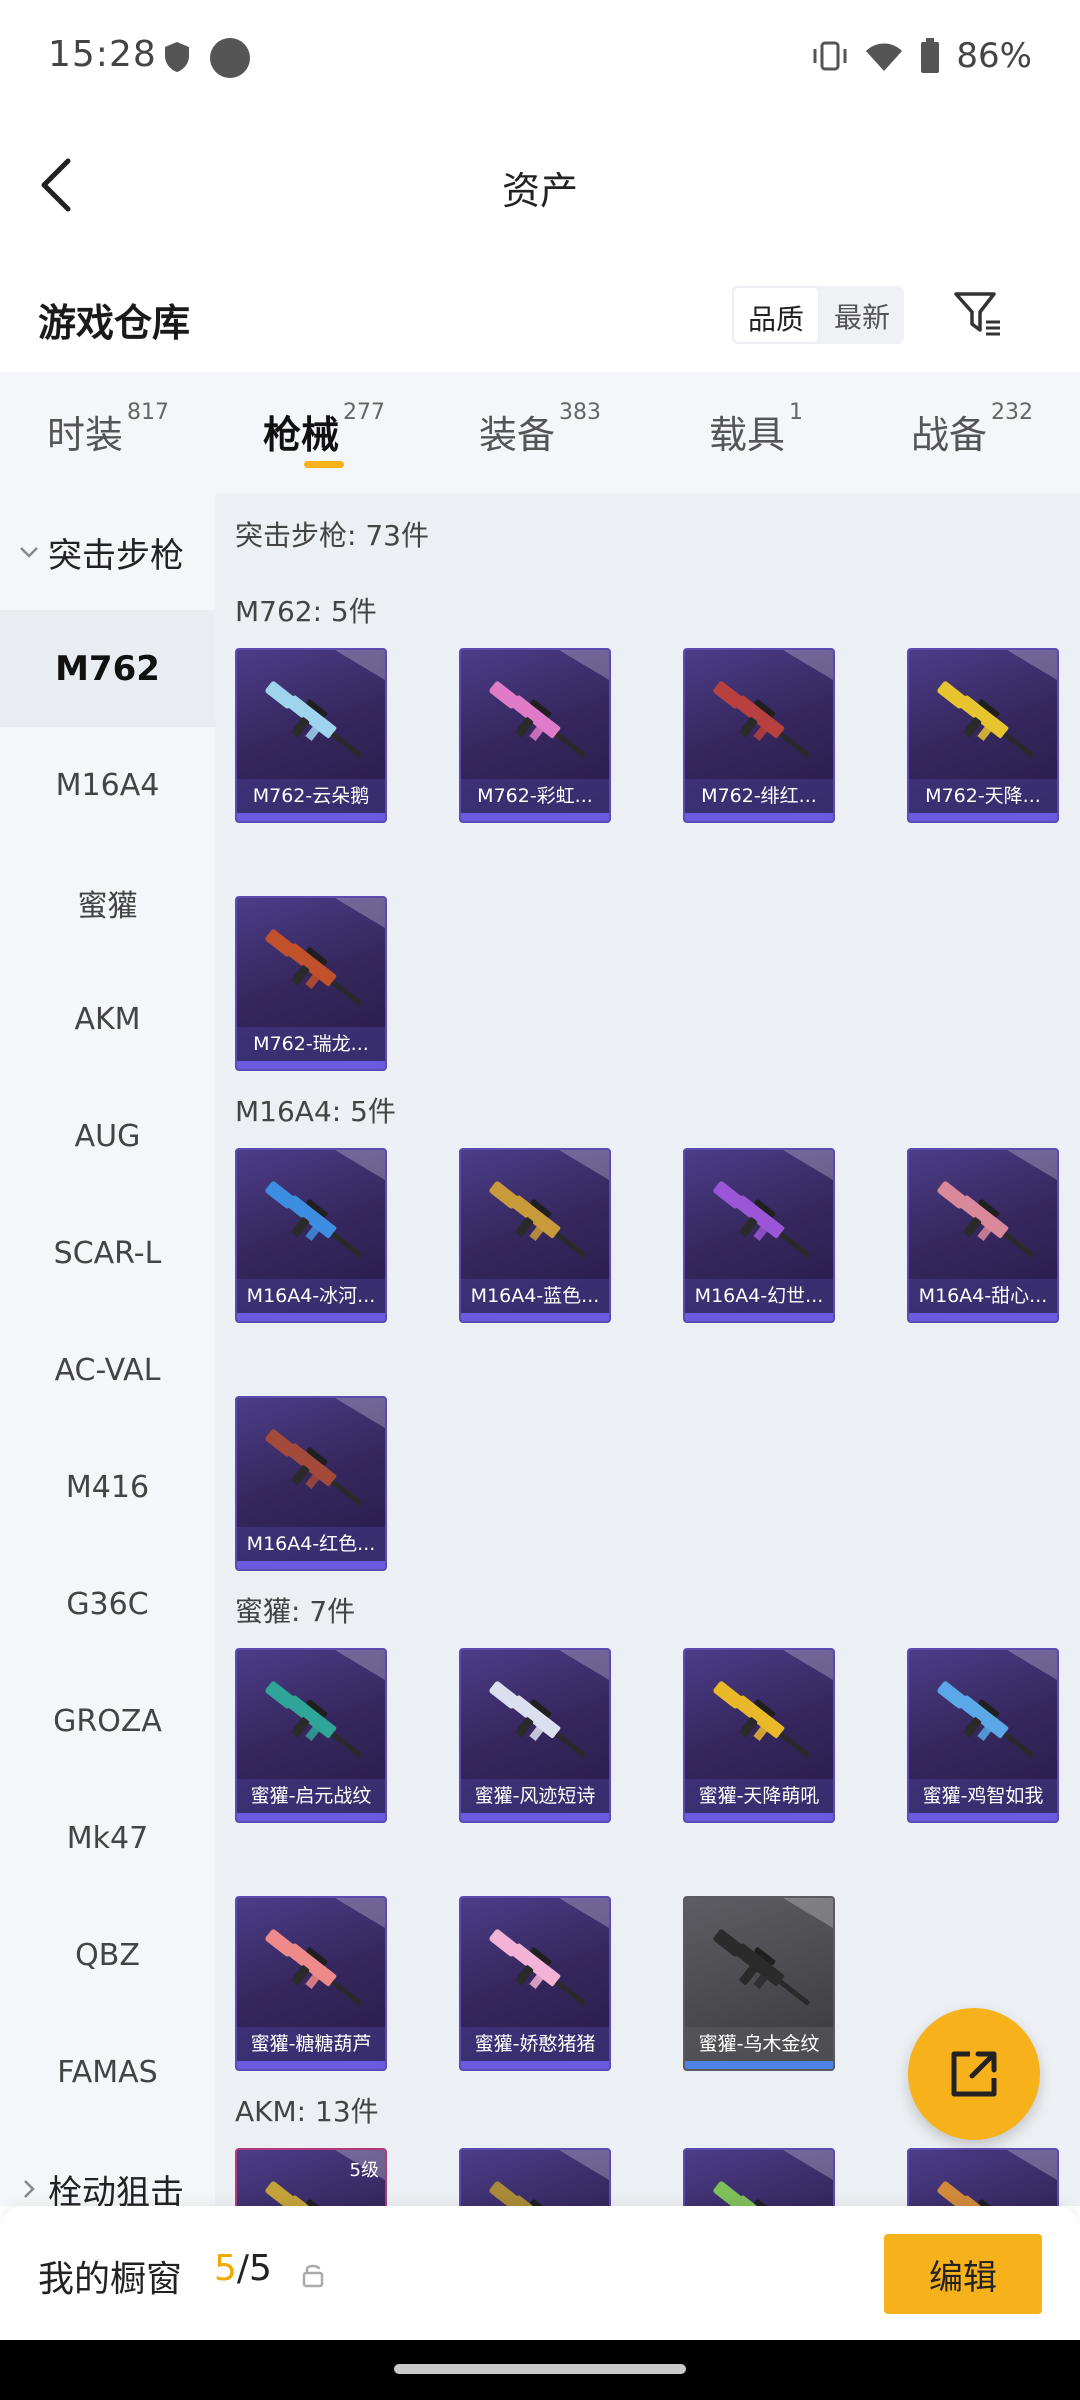 This screenshot has width=1080, height=2400. I want to click on skin-card: M762-云朵鹅, so click(311, 735).